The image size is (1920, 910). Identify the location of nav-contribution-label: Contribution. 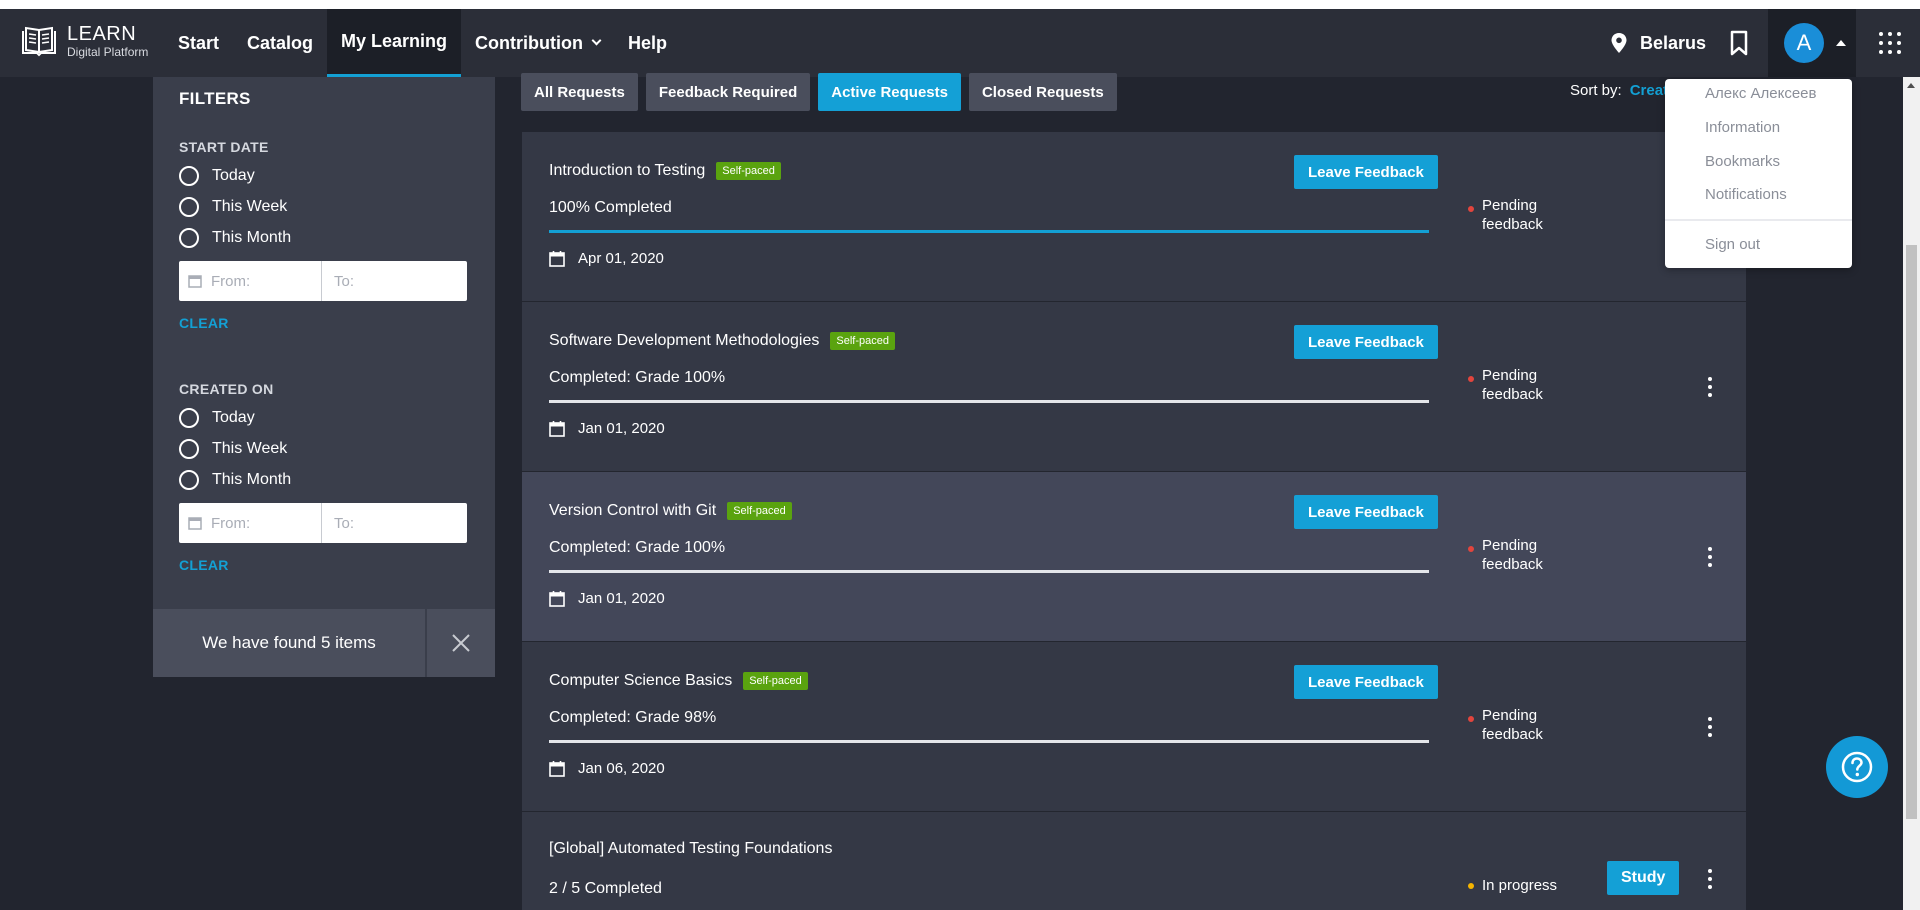
(529, 42).